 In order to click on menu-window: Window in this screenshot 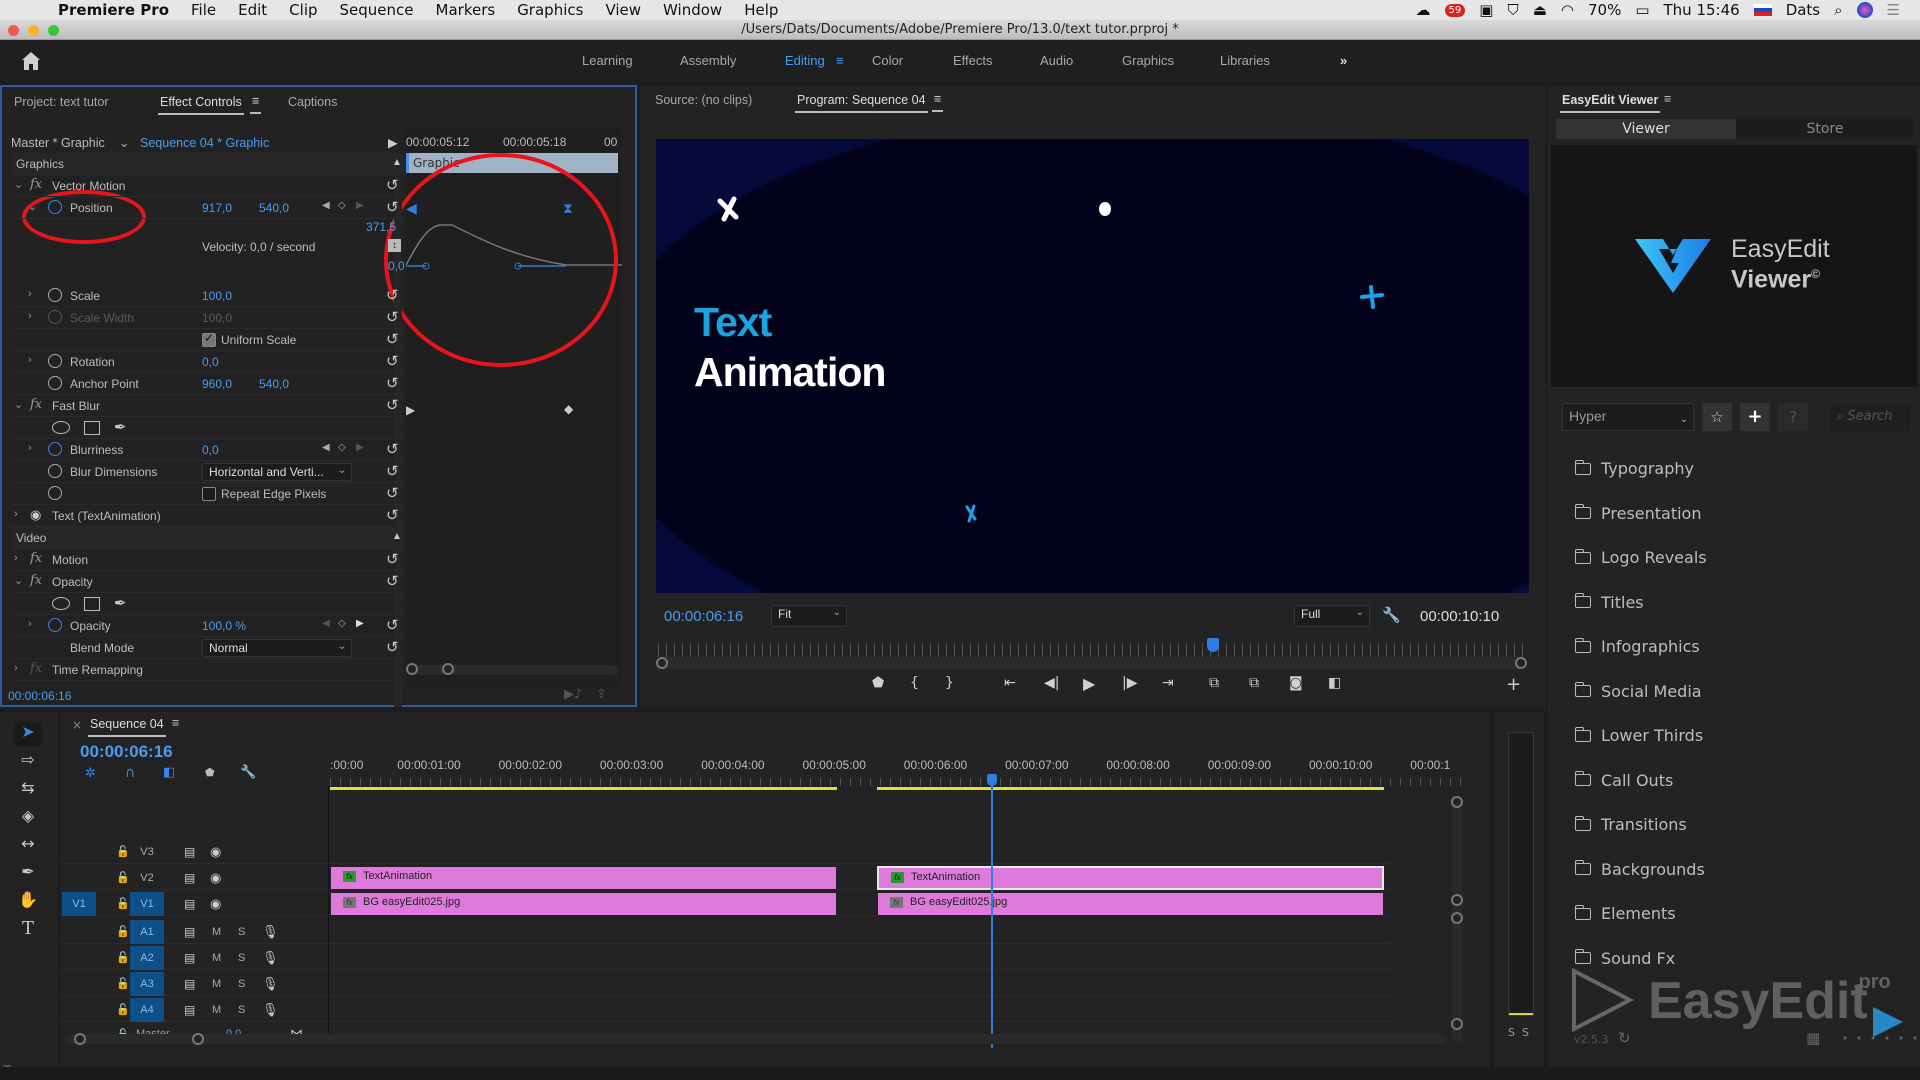, I will do `click(692, 10)`.